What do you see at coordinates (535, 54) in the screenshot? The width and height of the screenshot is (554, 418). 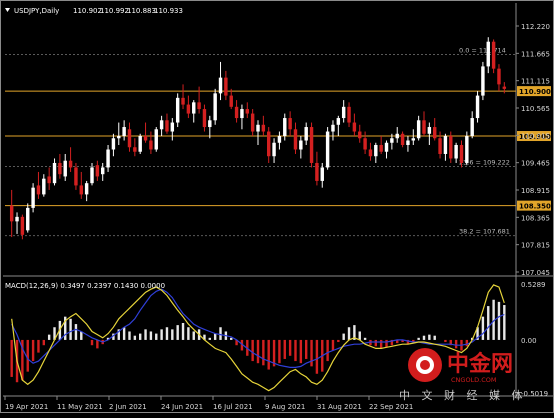 I see `price-tick-label: 111.665` at bounding box center [535, 54].